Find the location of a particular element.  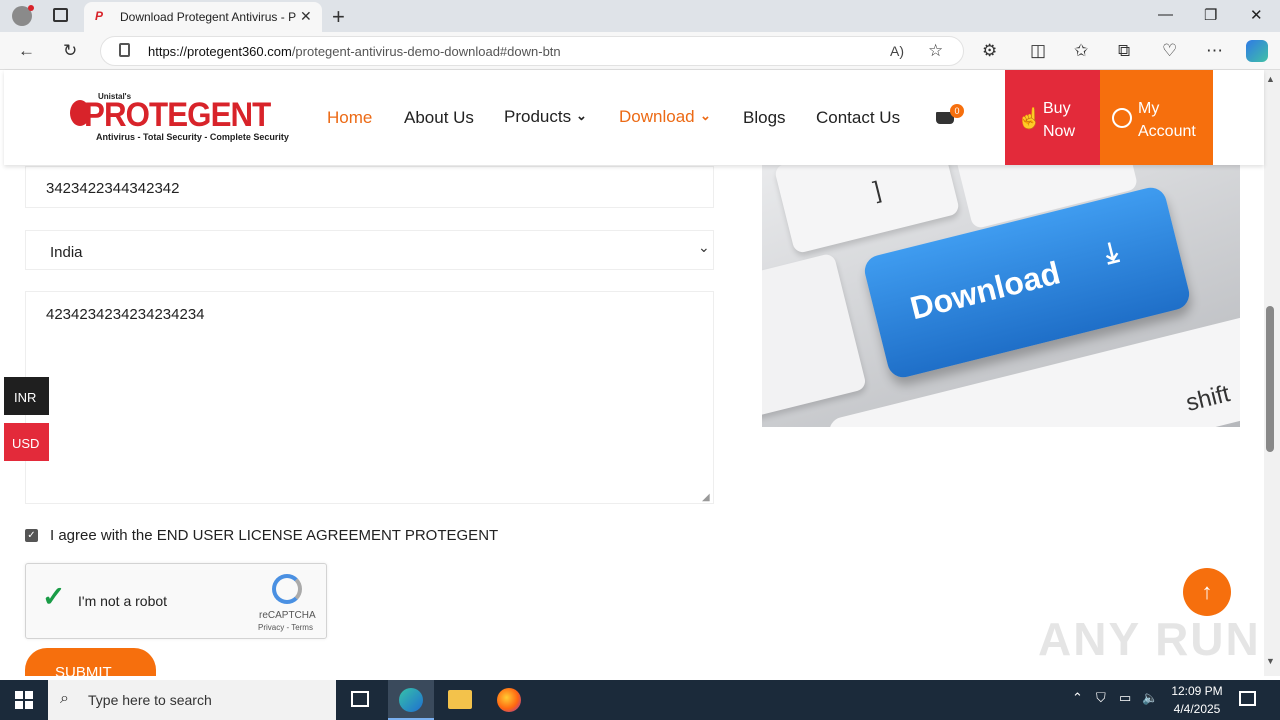

captcha-label: I'm not a robot is located at coordinates (123, 601).